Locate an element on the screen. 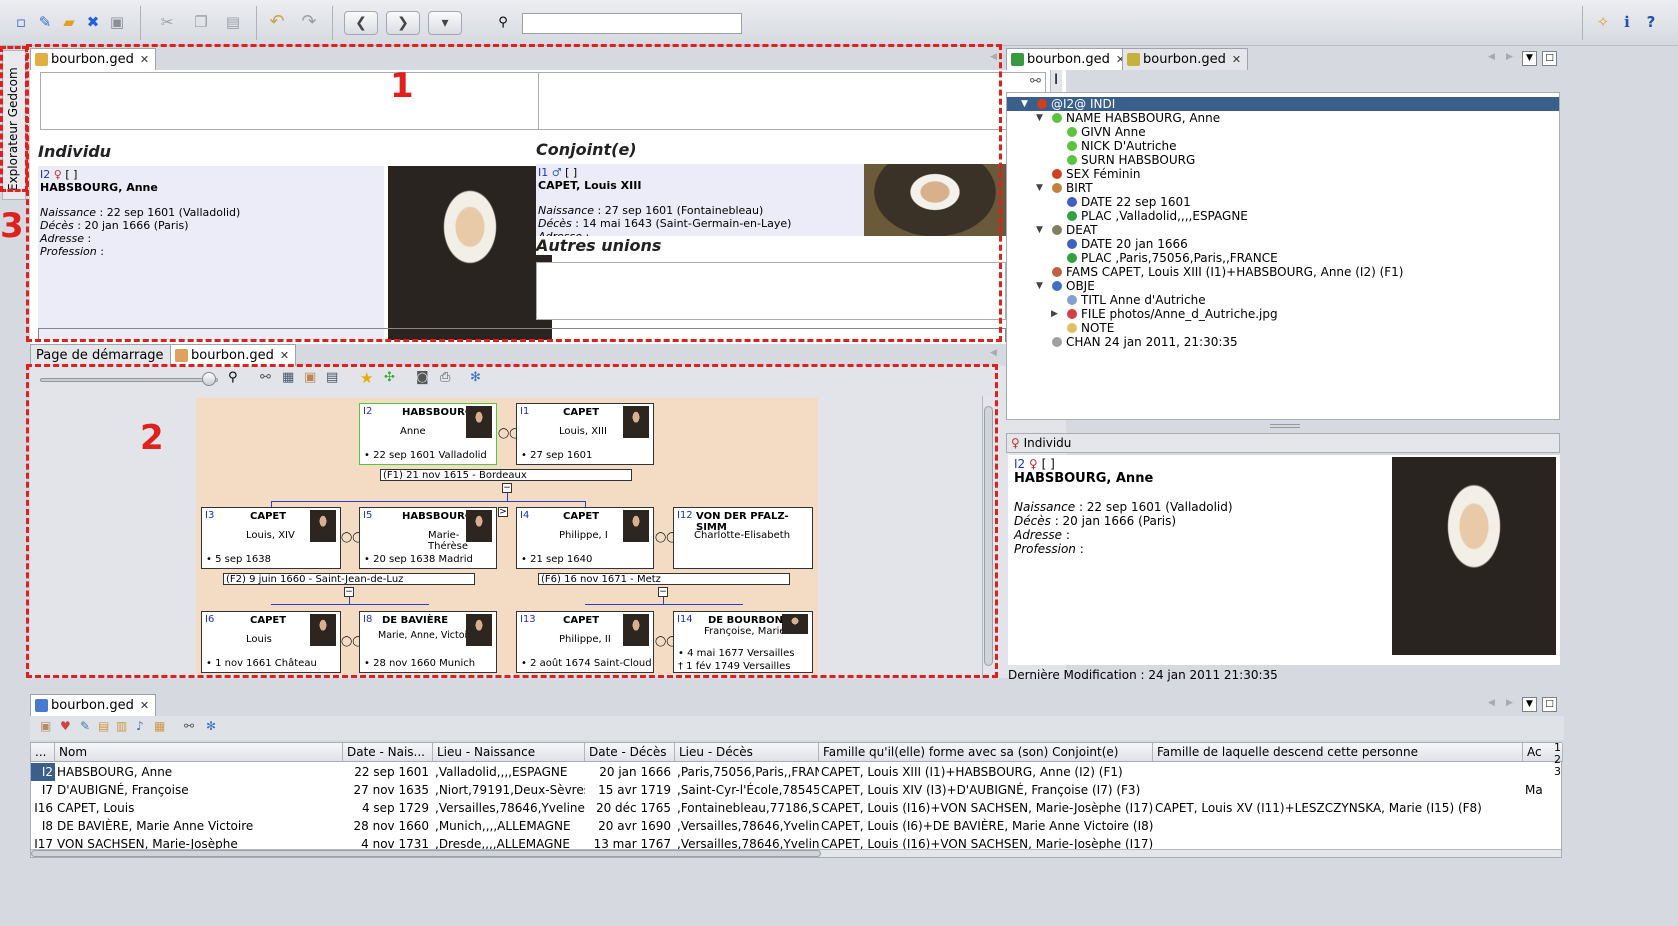  forward-button: ❯ is located at coordinates (403, 23).